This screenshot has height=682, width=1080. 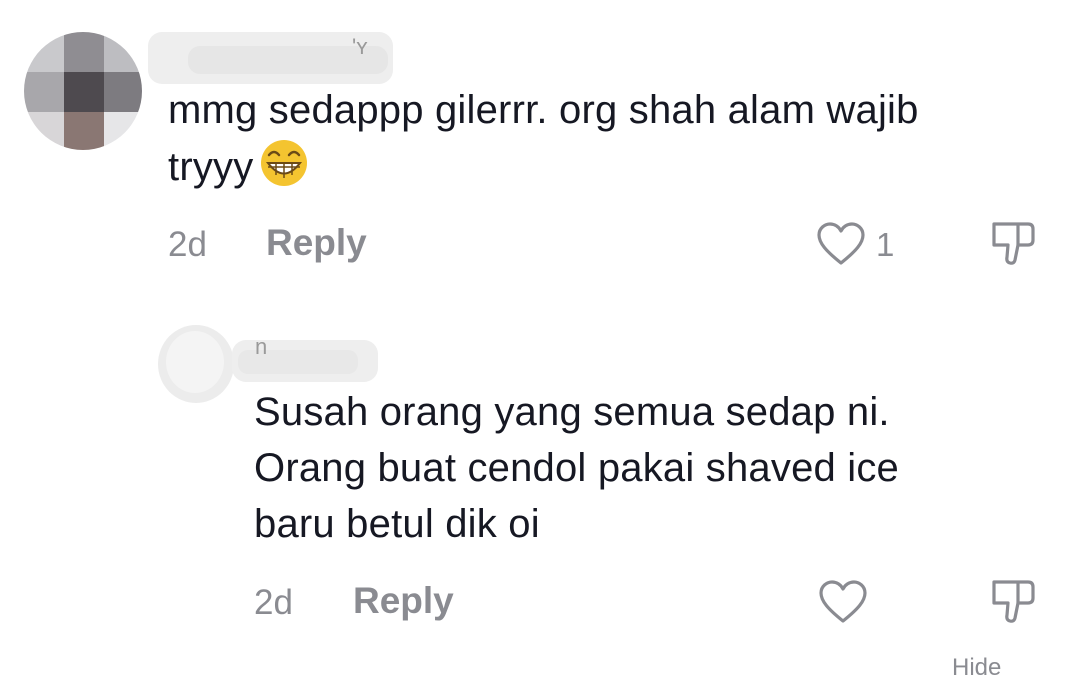 I want to click on comment-line: Orang buat cendol pakai shaved ice, so click(x=577, y=468).